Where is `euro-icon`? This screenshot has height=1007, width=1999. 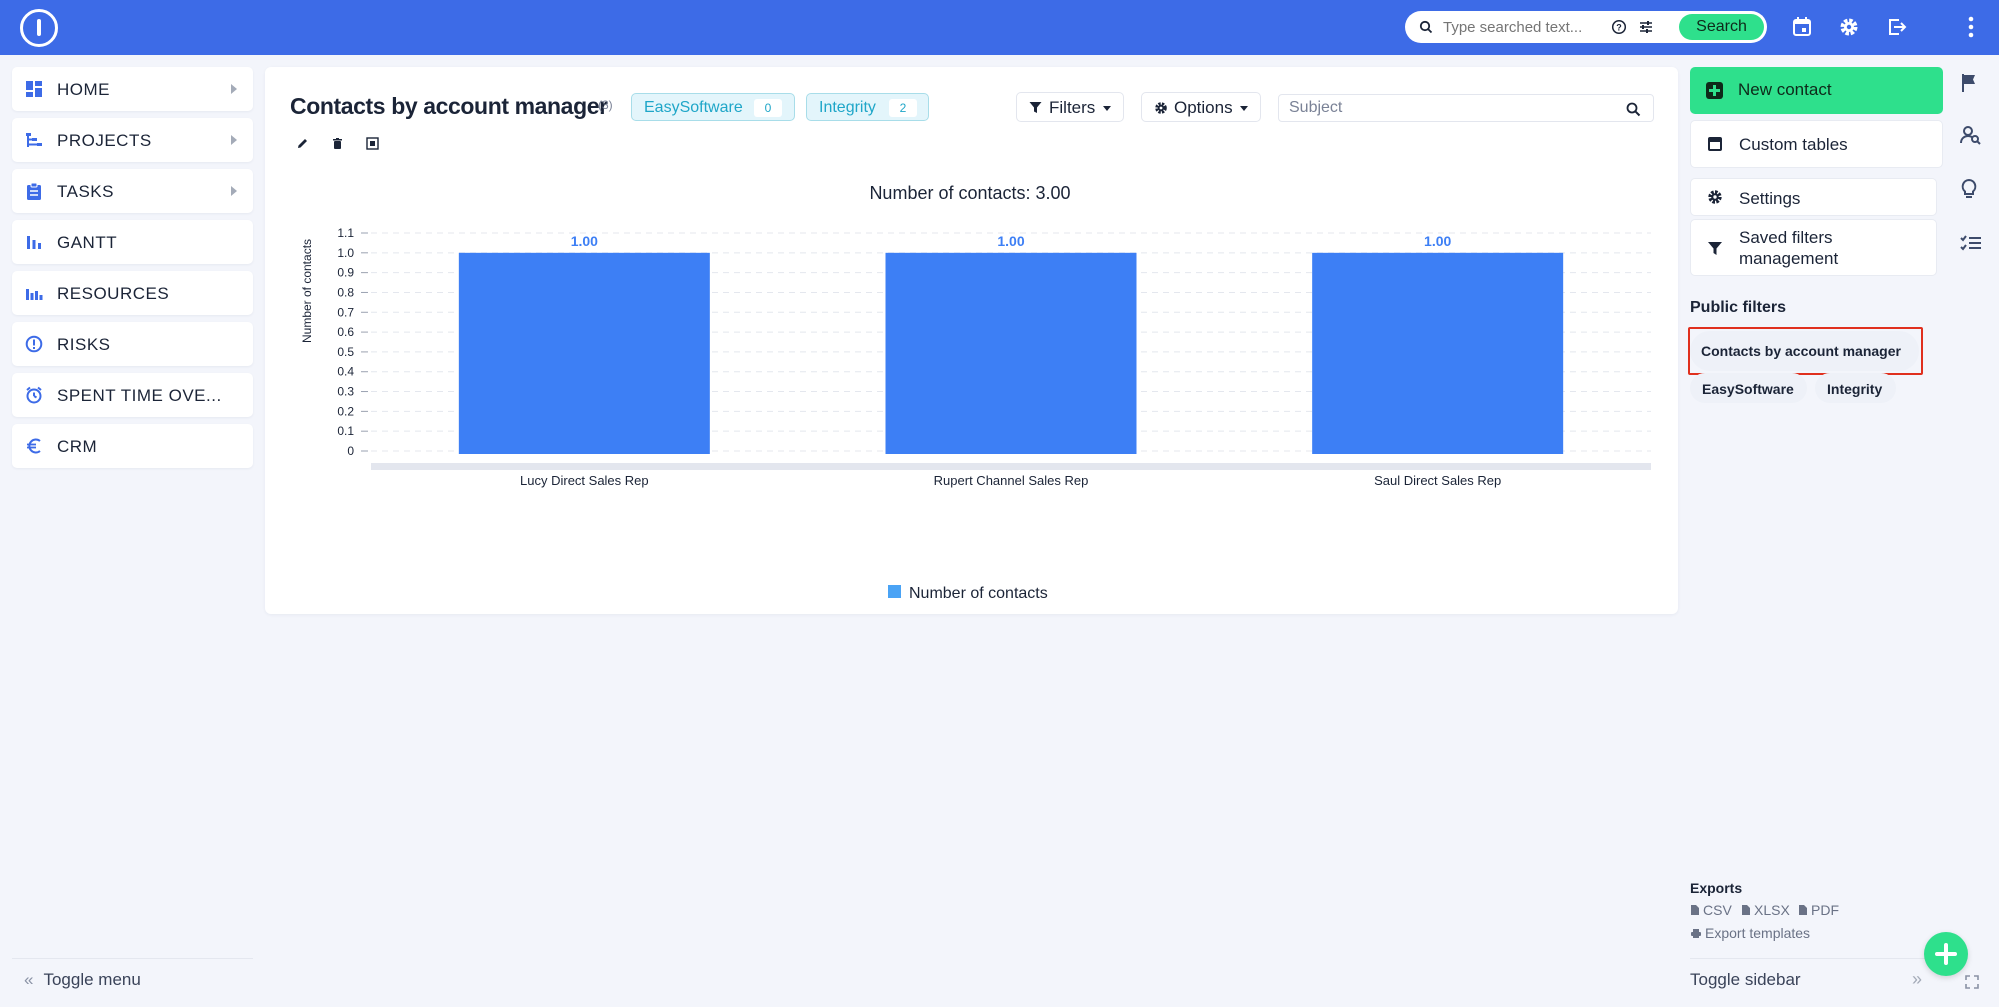 euro-icon is located at coordinates (34, 446).